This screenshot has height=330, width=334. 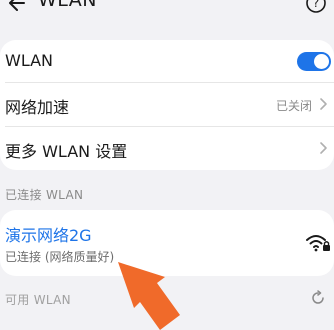 I want to click on refresh-icon, so click(x=318, y=298).